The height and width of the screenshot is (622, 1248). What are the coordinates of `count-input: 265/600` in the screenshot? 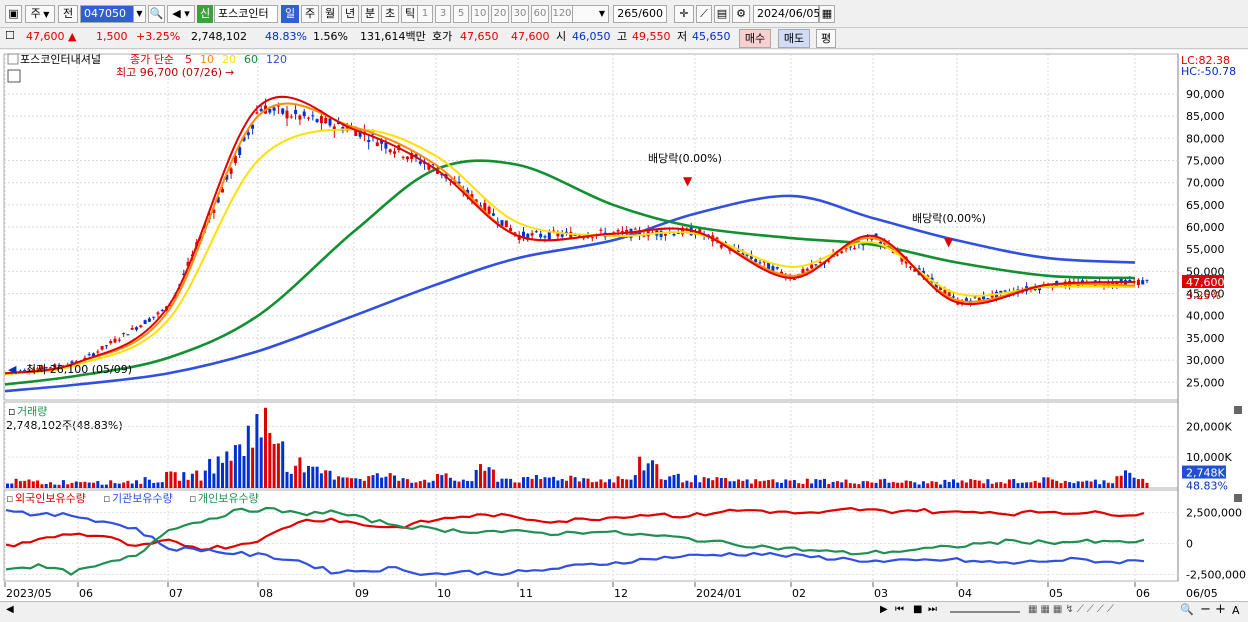 It's located at (640, 14).